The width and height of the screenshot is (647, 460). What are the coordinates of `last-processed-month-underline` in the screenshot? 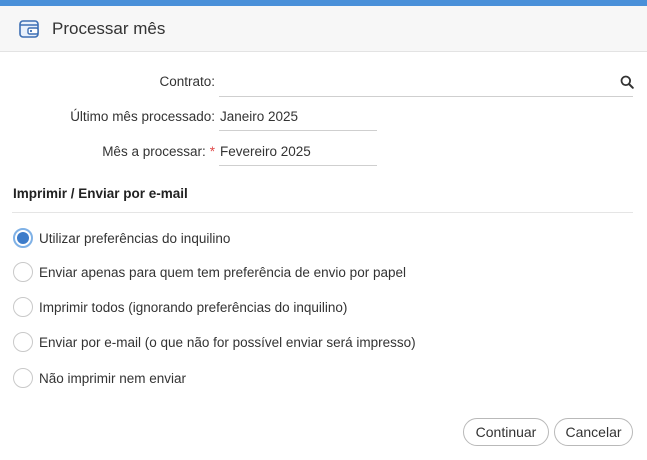 It's located at (298, 130).